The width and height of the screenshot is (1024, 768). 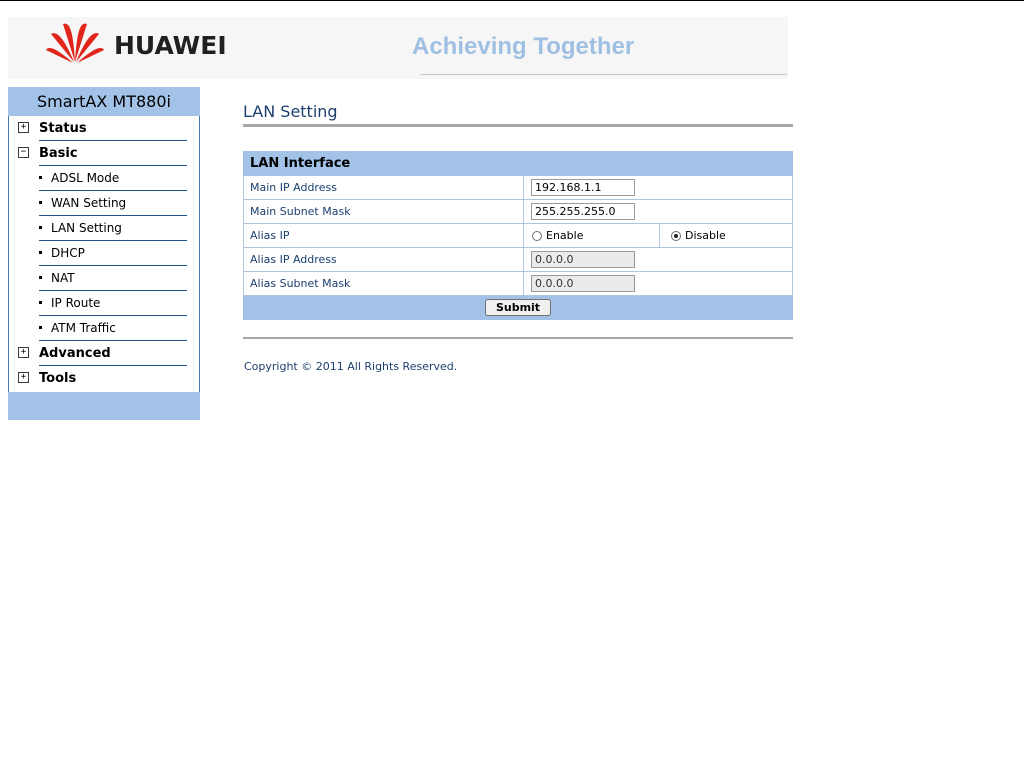 What do you see at coordinates (583, 283) in the screenshot?
I see `alias-subnet-mask-input` at bounding box center [583, 283].